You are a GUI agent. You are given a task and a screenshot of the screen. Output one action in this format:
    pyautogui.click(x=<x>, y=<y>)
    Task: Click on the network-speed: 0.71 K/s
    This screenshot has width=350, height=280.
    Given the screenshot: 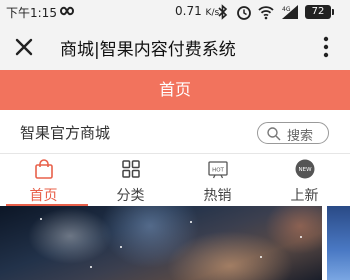 What is the action you would take?
    pyautogui.click(x=197, y=11)
    